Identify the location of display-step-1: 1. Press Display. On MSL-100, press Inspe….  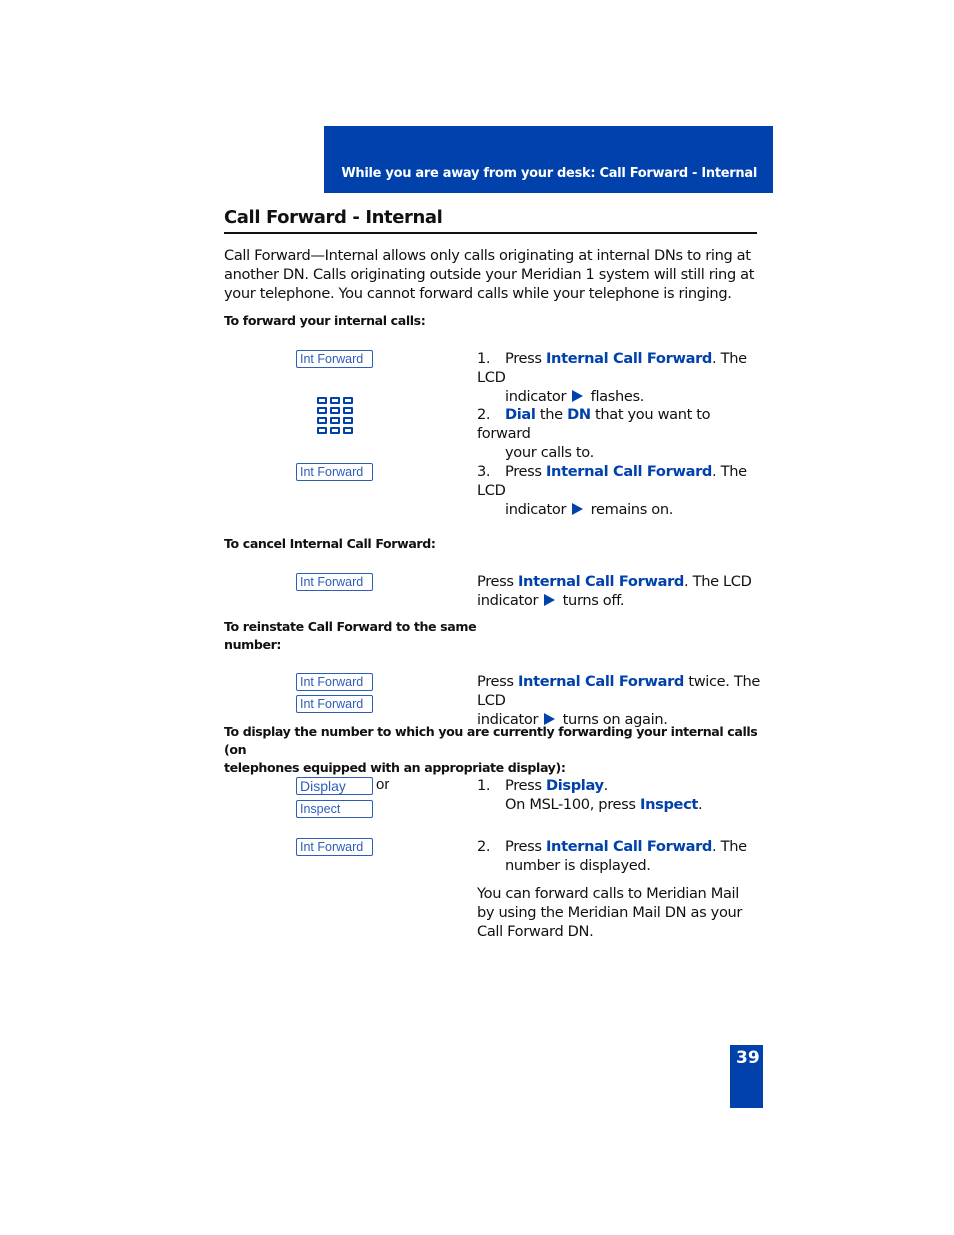
(590, 795).